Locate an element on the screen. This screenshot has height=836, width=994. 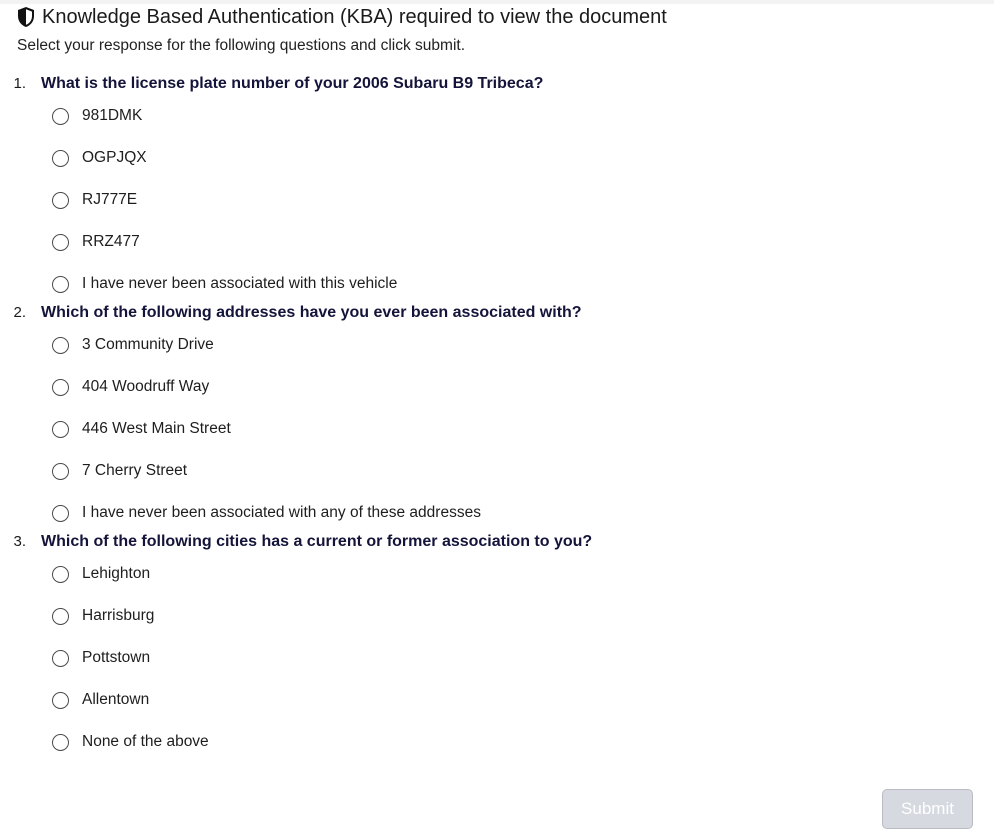
option-label: Pottstown is located at coordinates (116, 657).